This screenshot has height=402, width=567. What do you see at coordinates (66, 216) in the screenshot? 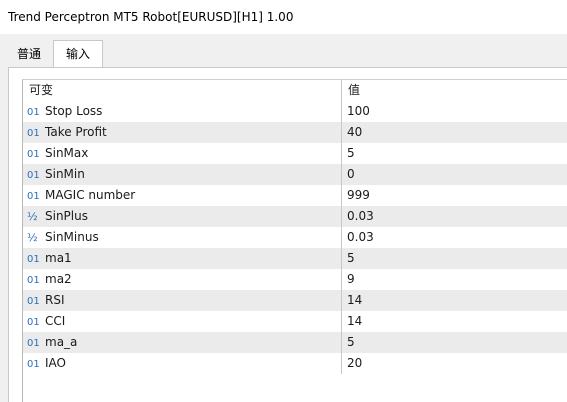
I see `parameter-name: SinPlus` at bounding box center [66, 216].